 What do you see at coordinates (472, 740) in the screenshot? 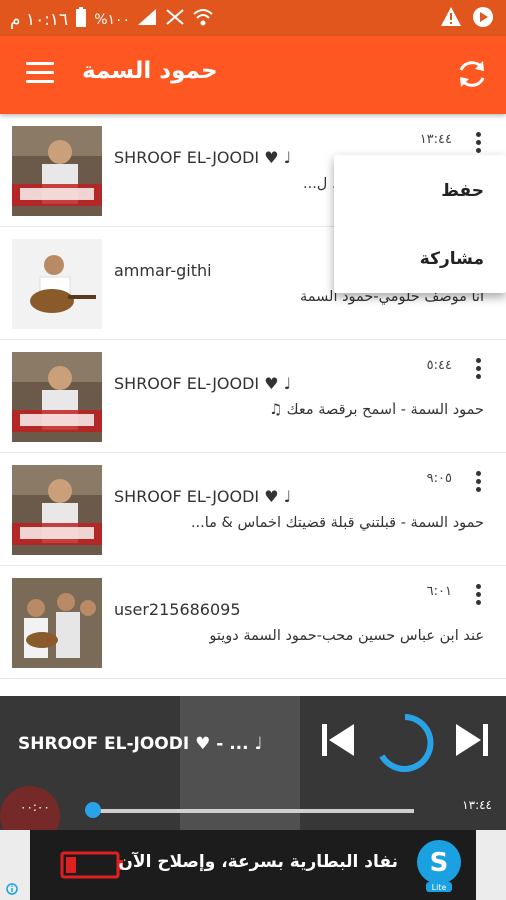
I see `next-icon` at bounding box center [472, 740].